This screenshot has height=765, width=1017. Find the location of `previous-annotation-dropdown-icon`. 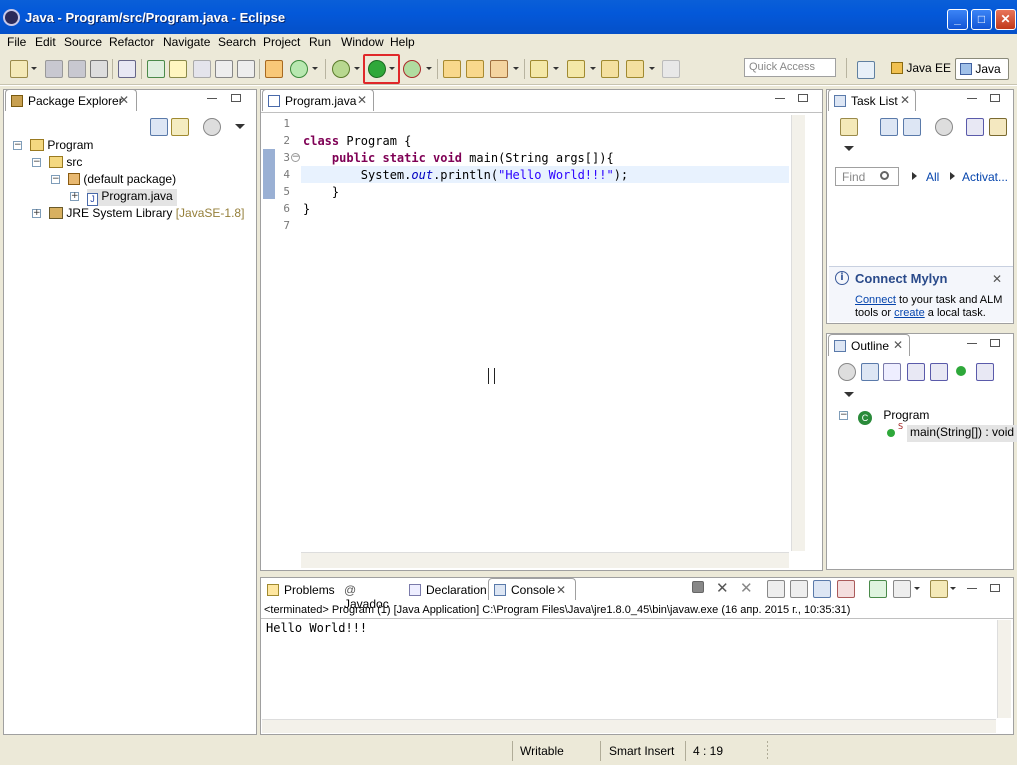

previous-annotation-dropdown-icon is located at coordinates (593, 68).